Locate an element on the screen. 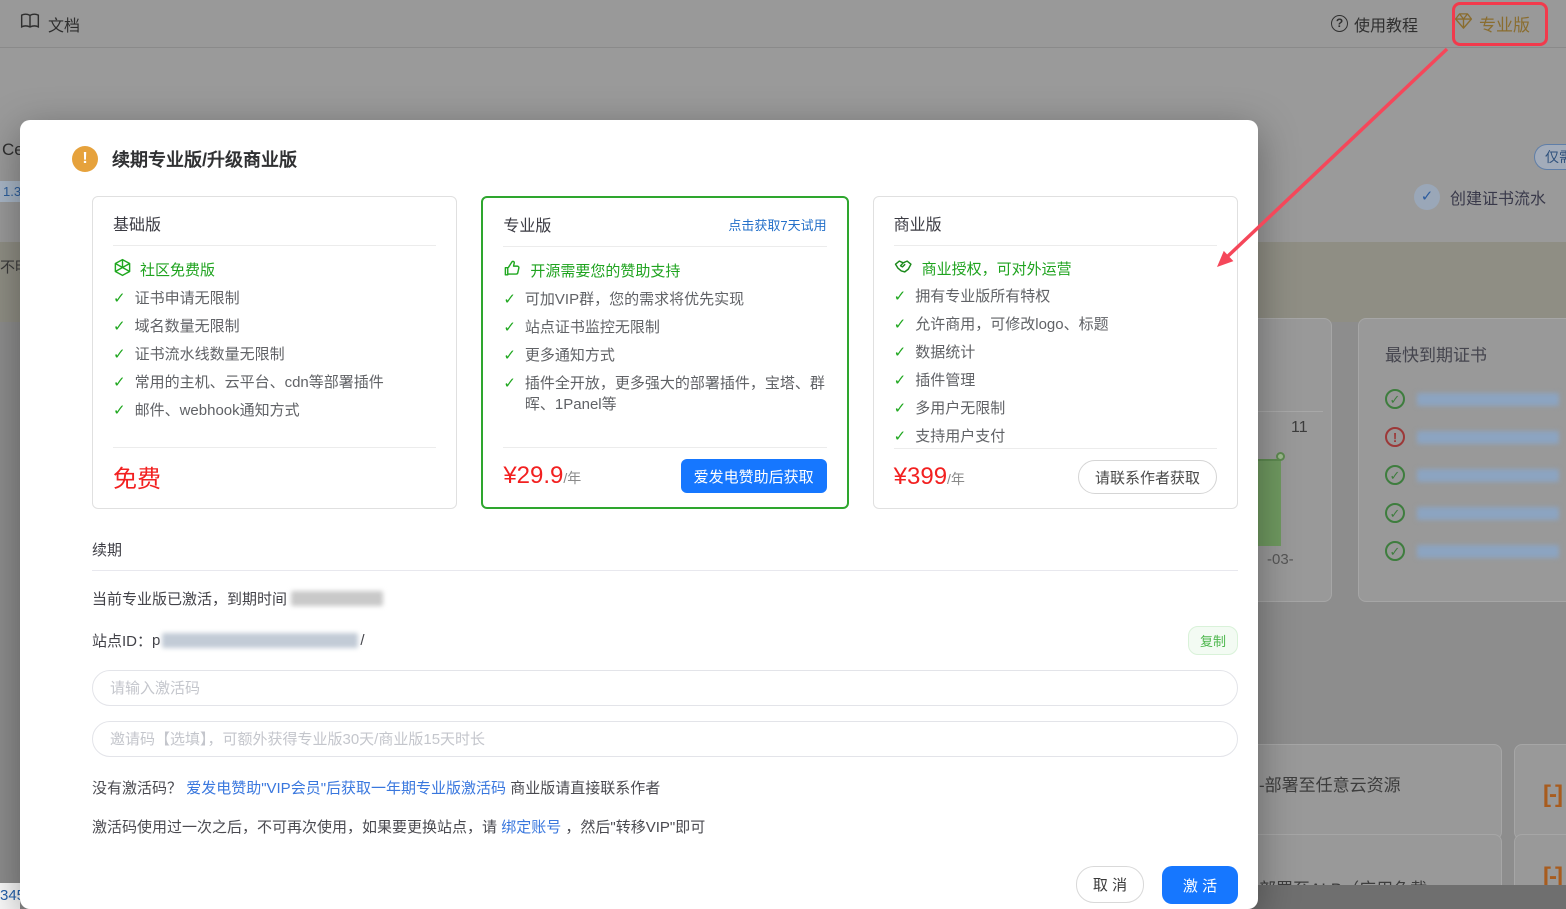 This screenshot has width=1566, height=909. activation-code-input is located at coordinates (665, 688).